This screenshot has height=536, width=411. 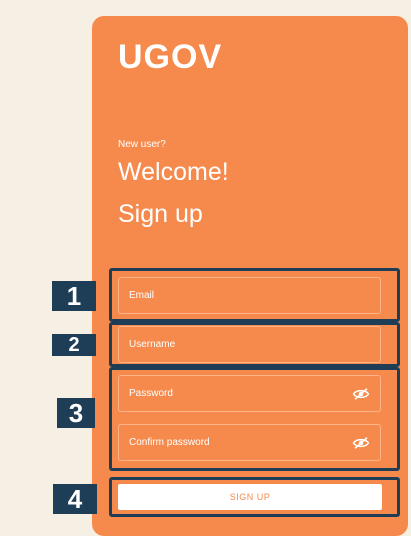 What do you see at coordinates (74, 345) in the screenshot?
I see `annotation-badge-2: 2` at bounding box center [74, 345].